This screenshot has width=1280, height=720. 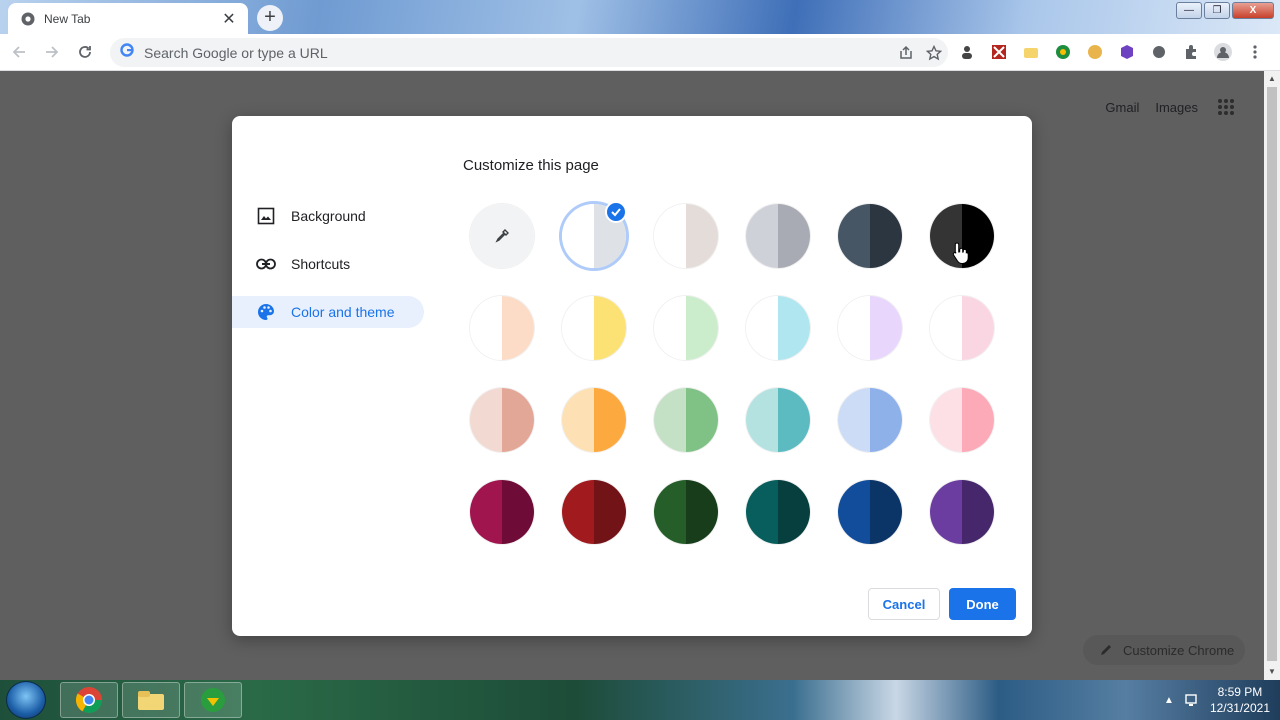 I want to click on color-swatch-cool-grey, so click(x=778, y=236).